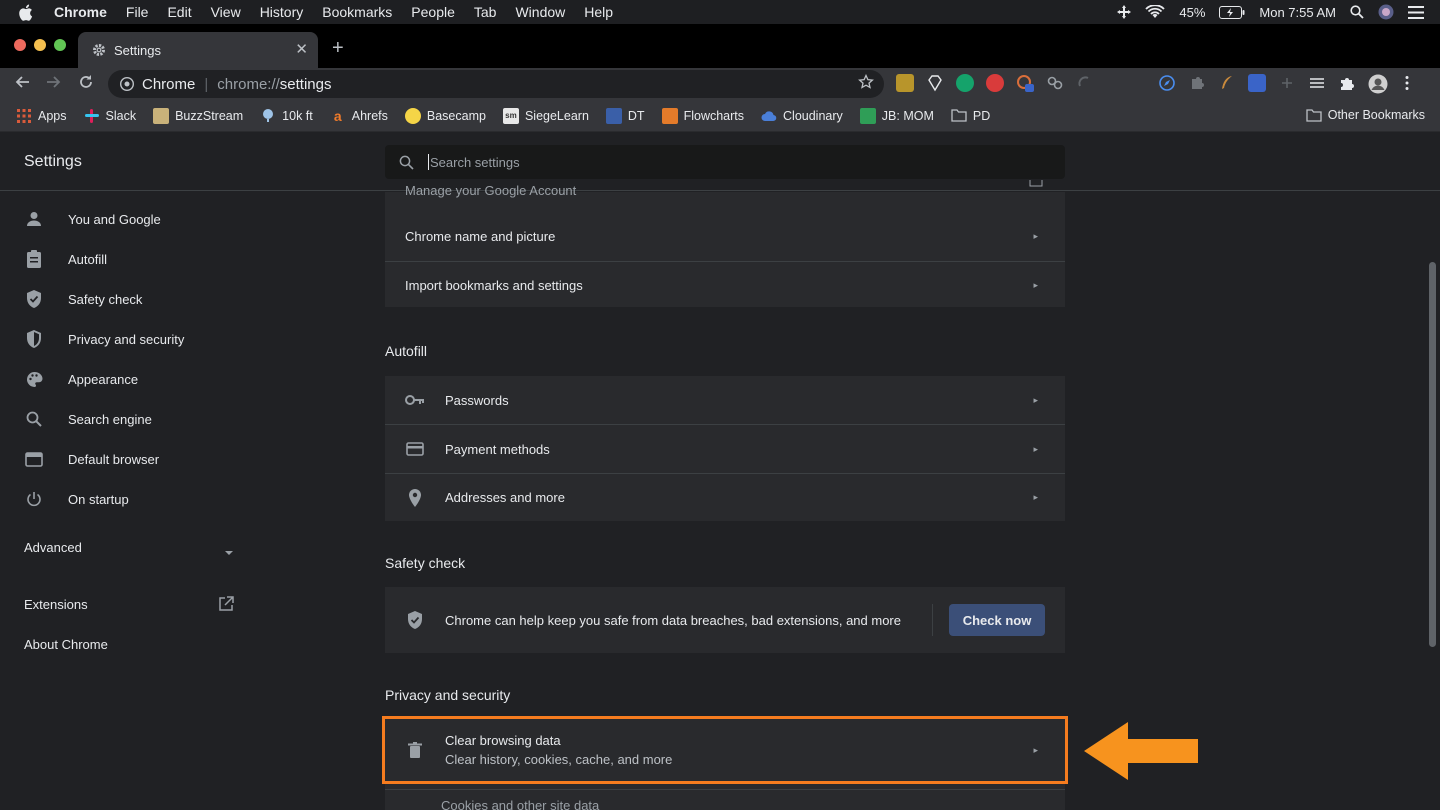 Image resolution: width=1440 pixels, height=810 pixels. Describe the element at coordinates (1297, 12) in the screenshot. I see `clock: Mon 7:55 AM` at that location.